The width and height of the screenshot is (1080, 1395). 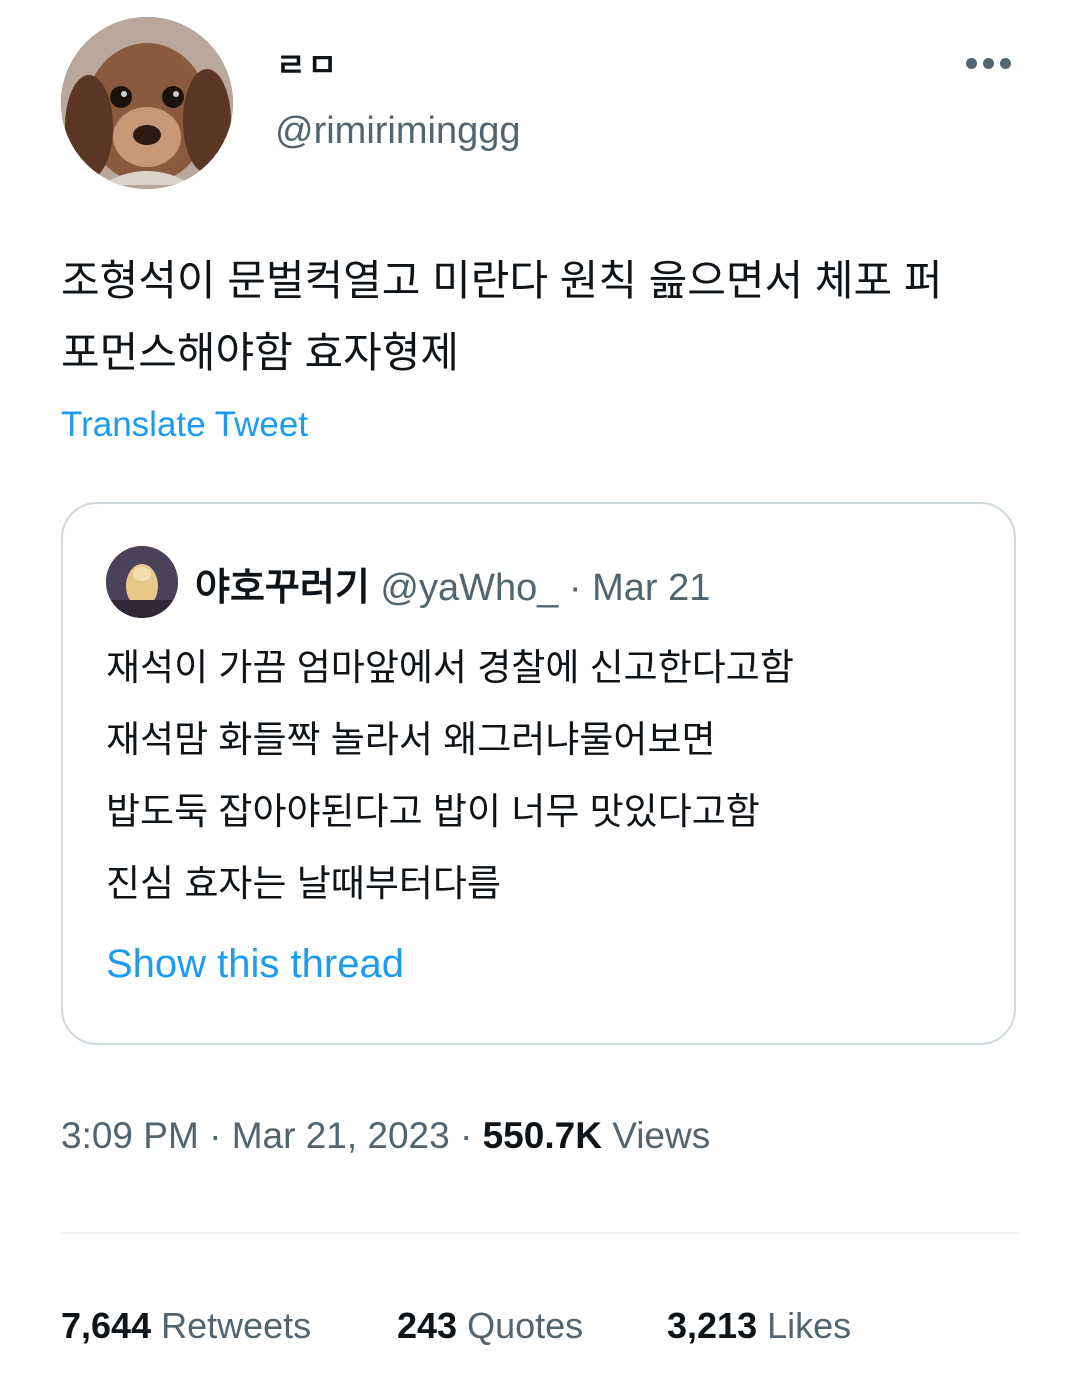 I want to click on quote-header: 야호꾸러기 @yaWho_ · Mar 21, so click(x=452, y=583).